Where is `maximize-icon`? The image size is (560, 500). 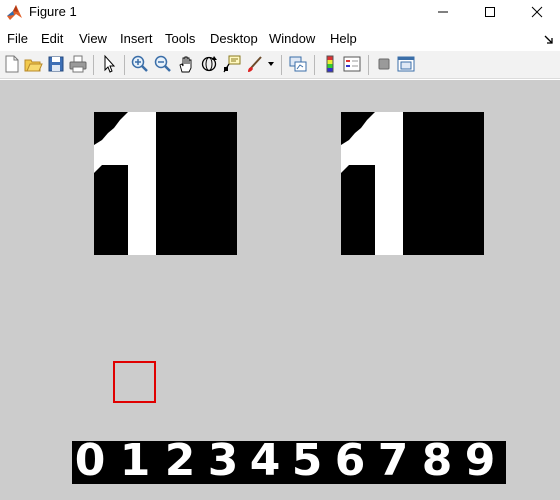 maximize-icon is located at coordinates (490, 12).